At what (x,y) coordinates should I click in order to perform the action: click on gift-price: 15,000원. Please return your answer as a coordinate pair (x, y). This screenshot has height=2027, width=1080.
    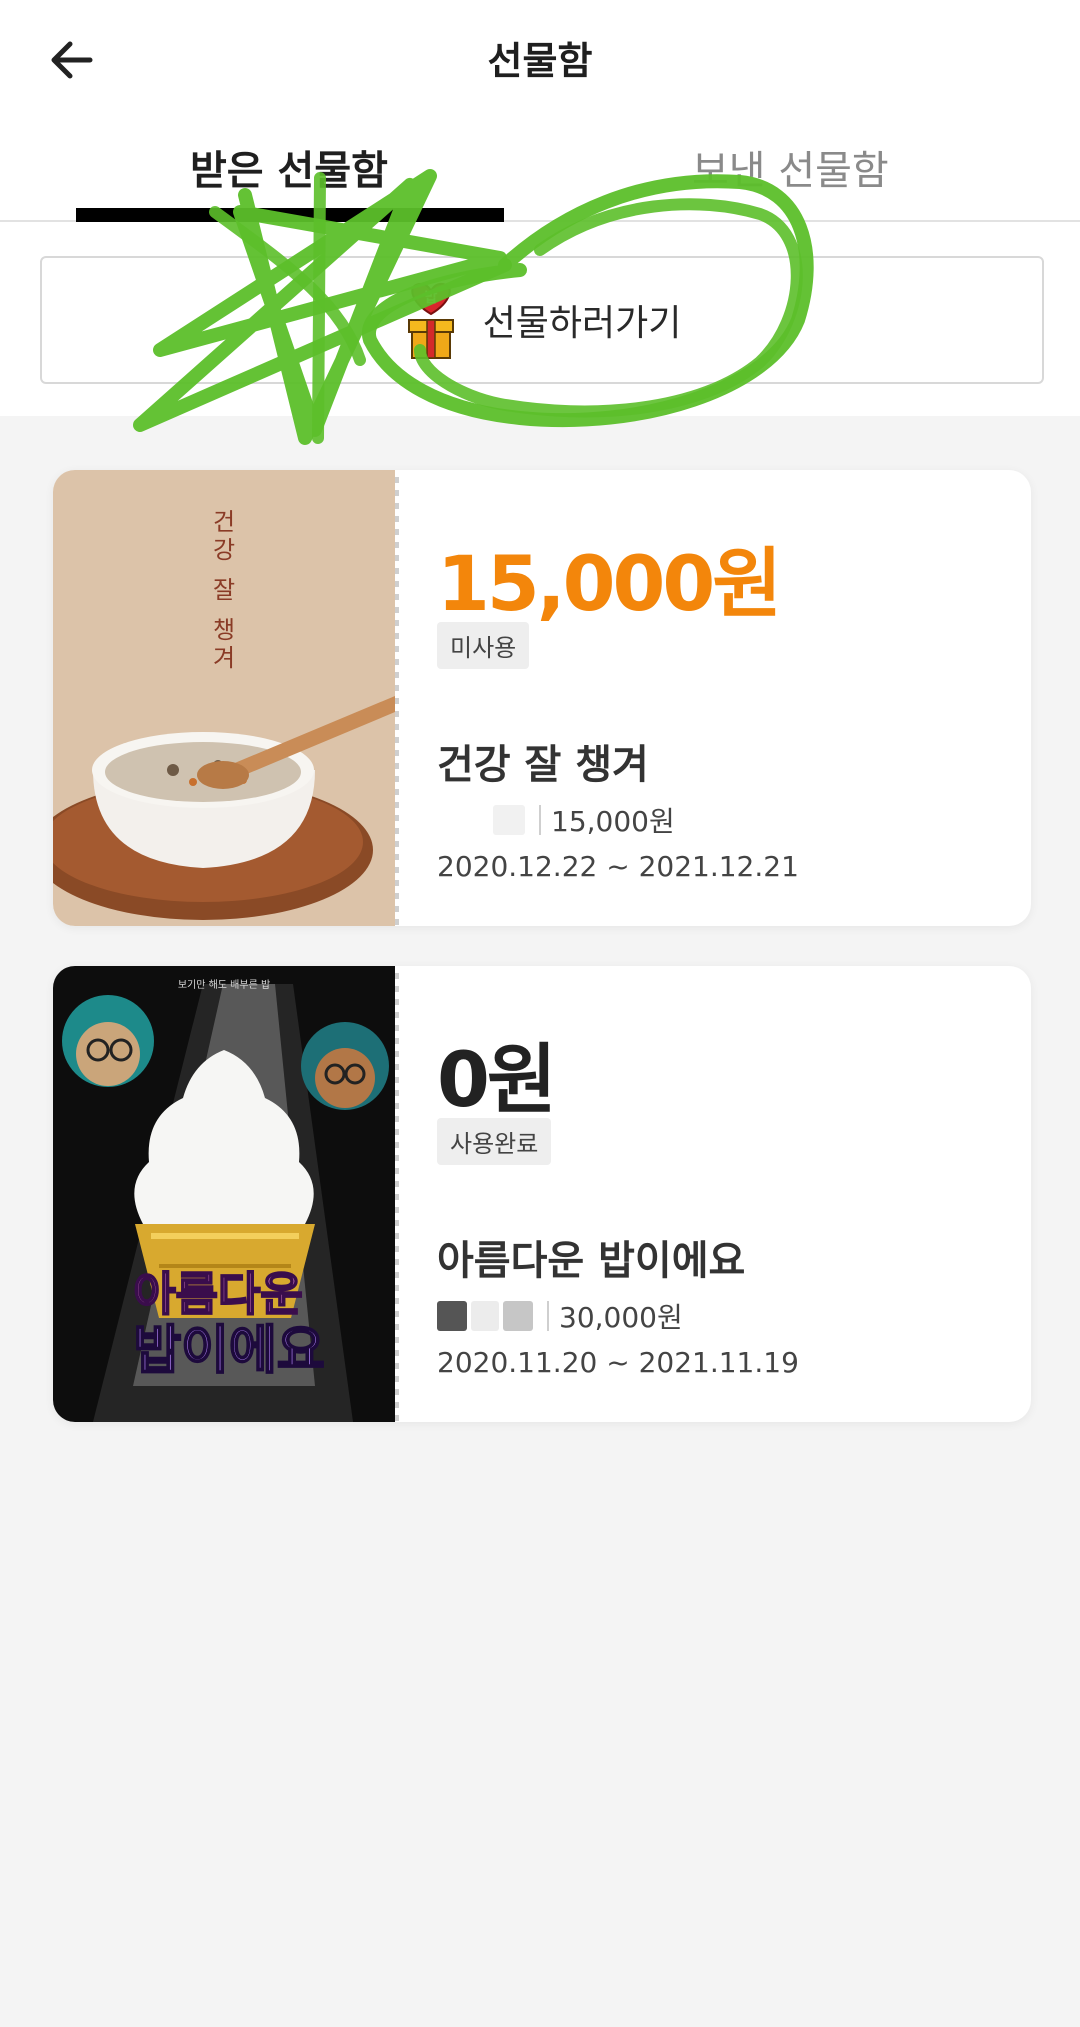
    Looking at the image, I should click on (613, 821).